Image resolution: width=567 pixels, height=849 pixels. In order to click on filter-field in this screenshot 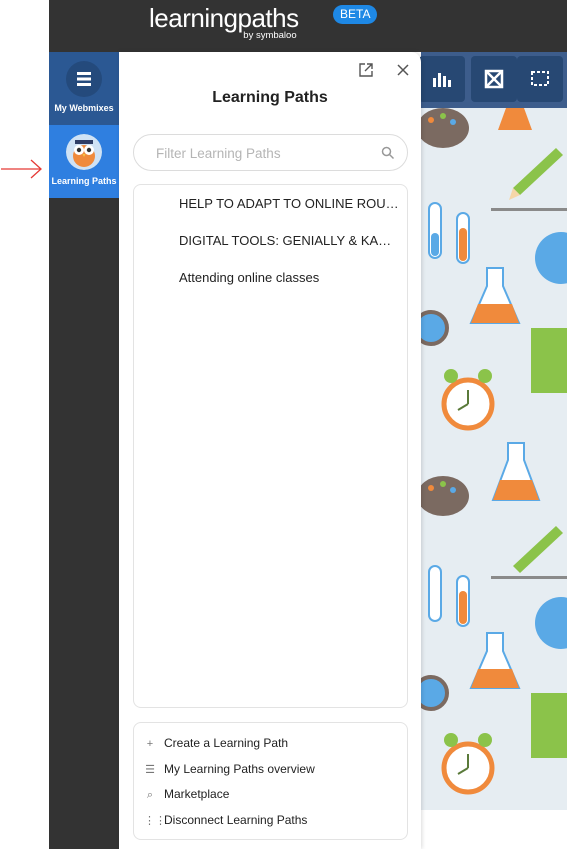, I will do `click(270, 152)`.